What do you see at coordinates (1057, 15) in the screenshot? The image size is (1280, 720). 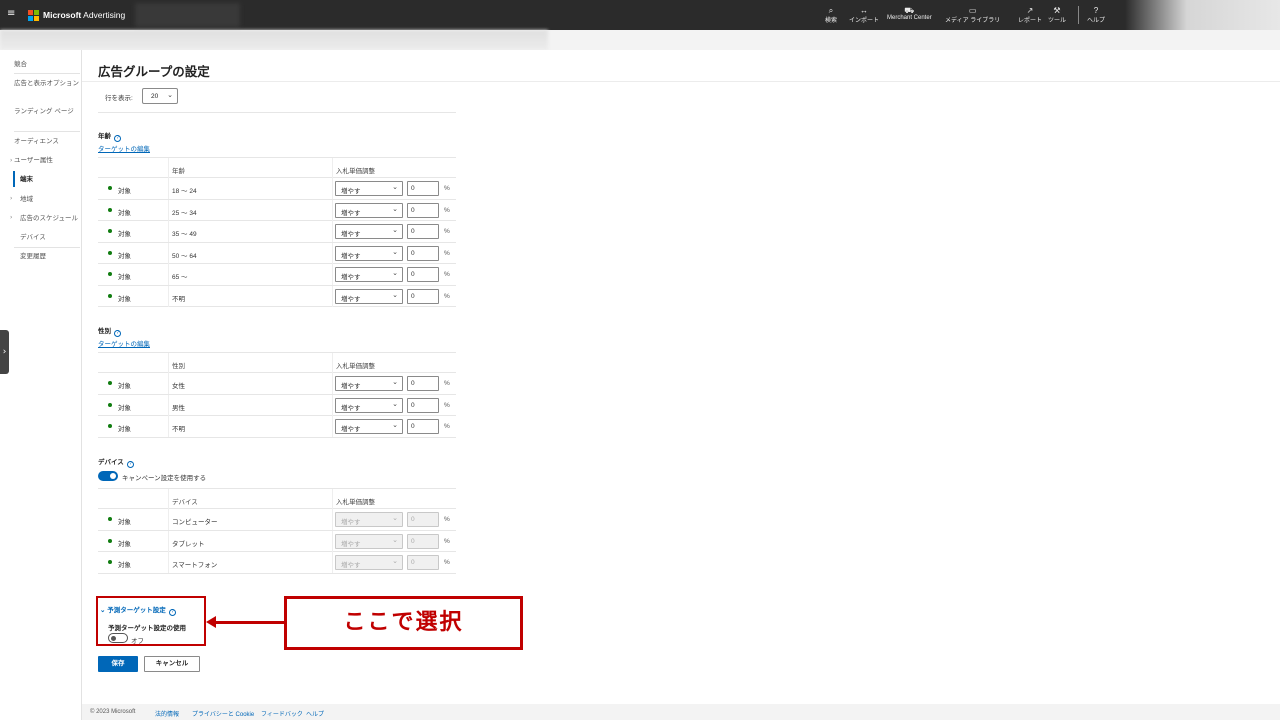 I see `nav-tool: ⚒ ツール` at bounding box center [1057, 15].